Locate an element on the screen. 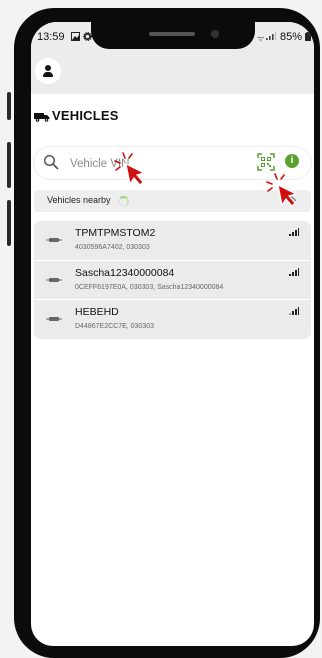 The image size is (322, 658). vehicle-details: 4030596A7402, 030303 is located at coordinates (112, 247).